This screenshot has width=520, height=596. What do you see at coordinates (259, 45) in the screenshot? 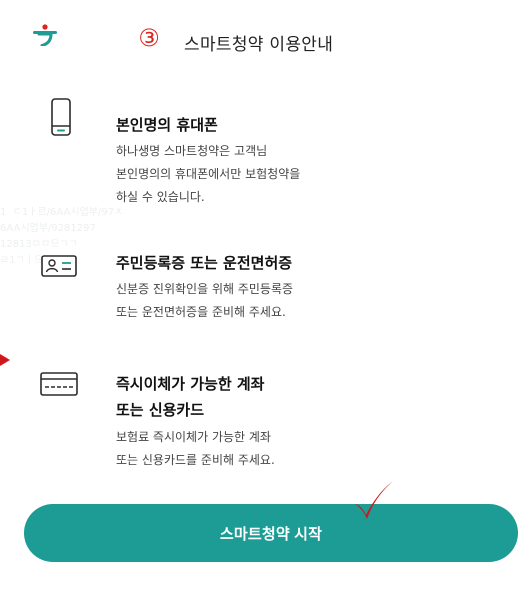
I see `page-title: 스마트청약 이용안내` at bounding box center [259, 45].